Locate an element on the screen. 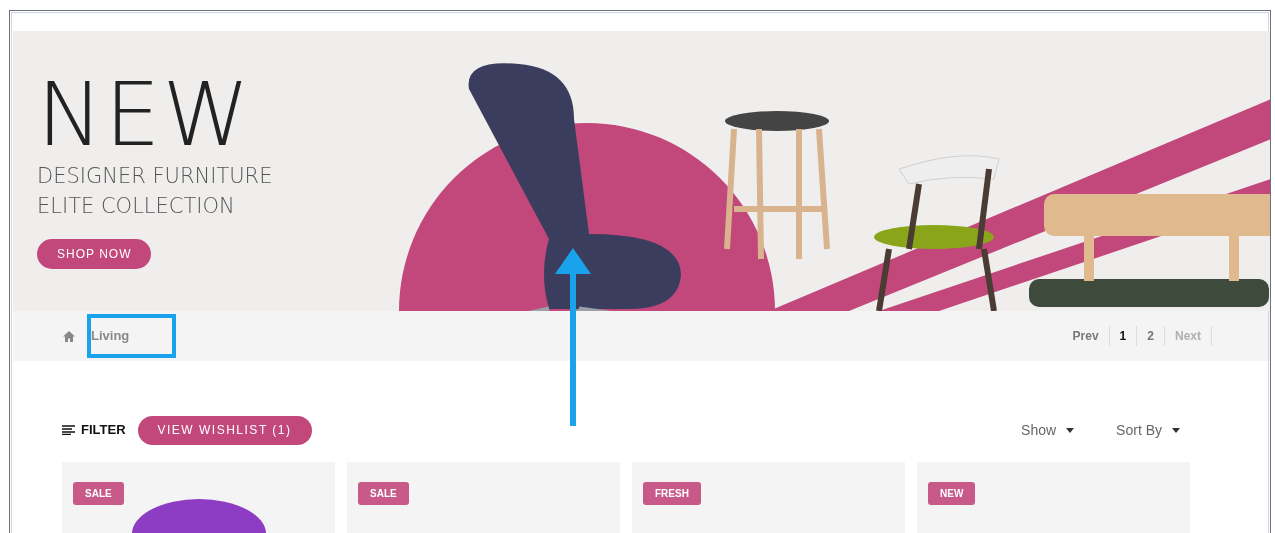  banner-subtitle: DESIGNER FURNITURE is located at coordinates (155, 176).